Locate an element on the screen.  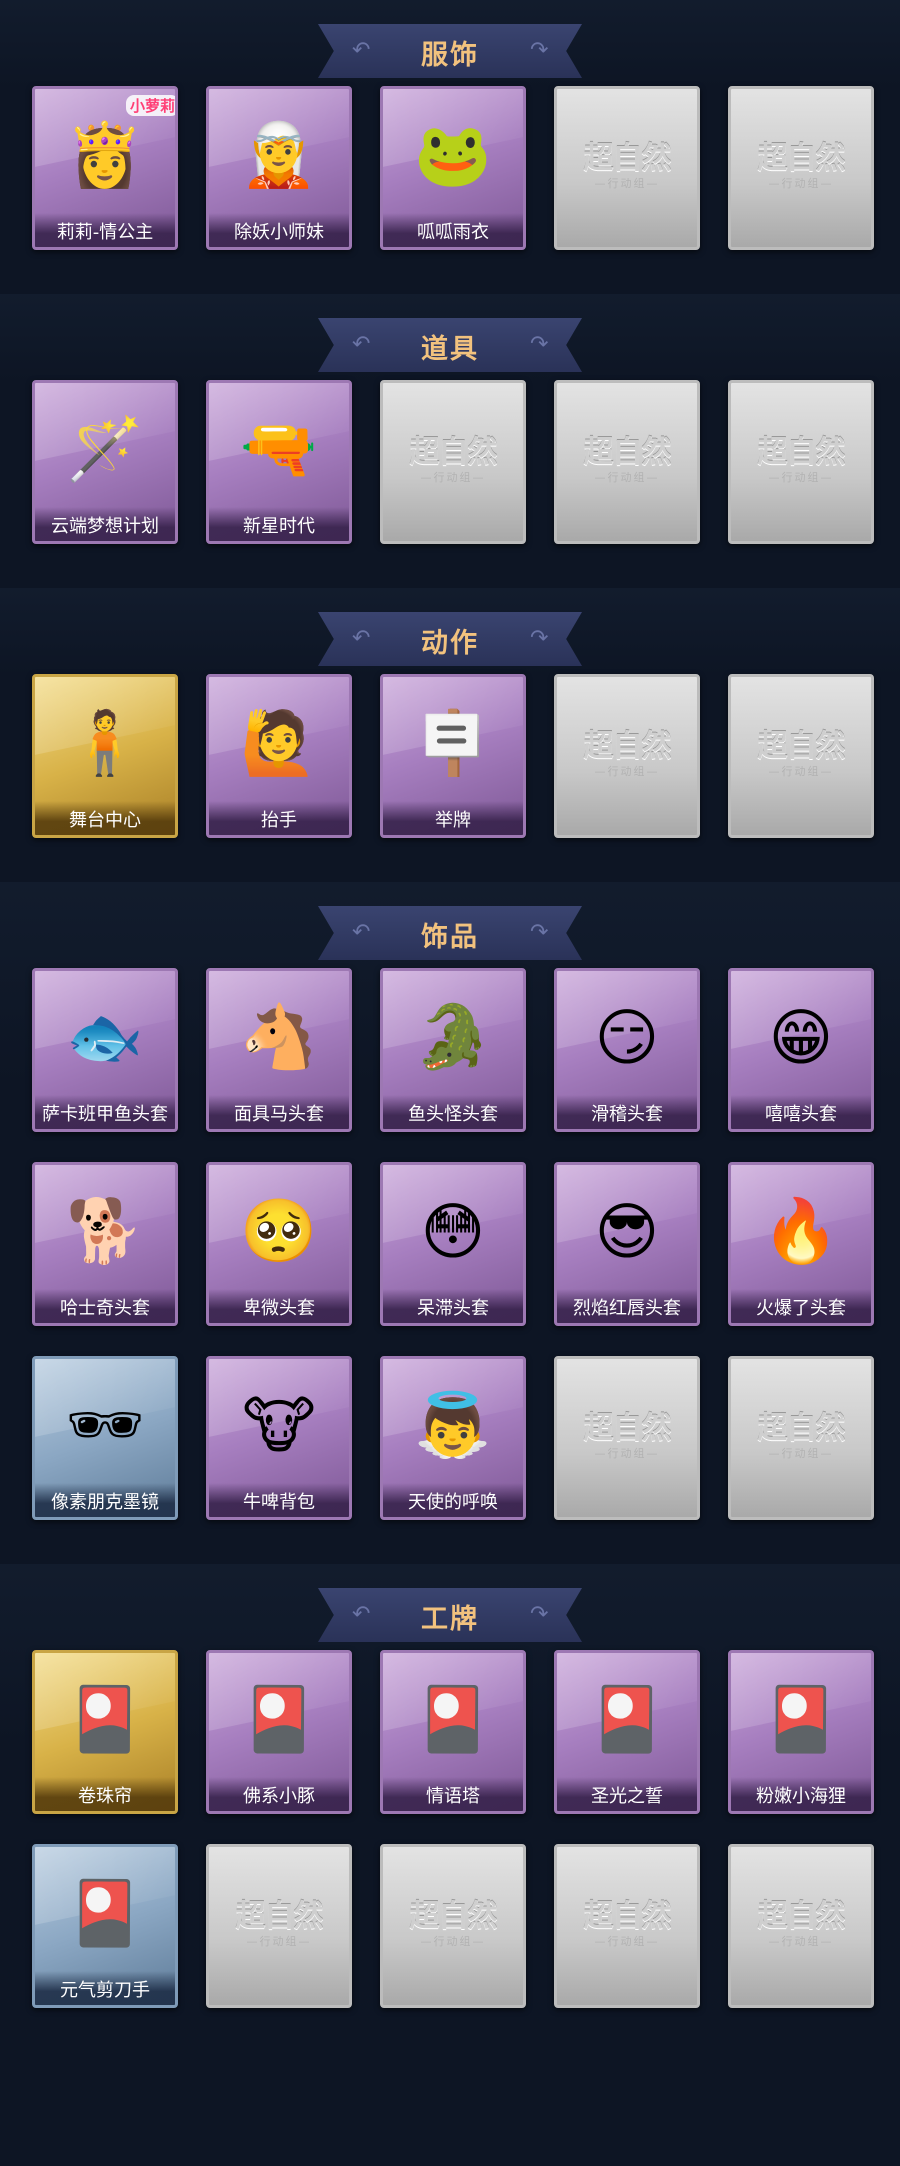
item-card: 😏 滑稽头套 is located at coordinates (627, 1050).